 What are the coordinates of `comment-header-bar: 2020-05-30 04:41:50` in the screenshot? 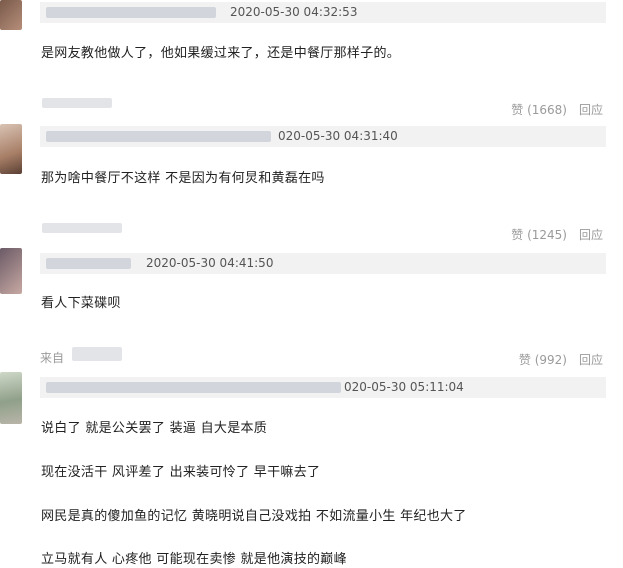 It's located at (323, 263).